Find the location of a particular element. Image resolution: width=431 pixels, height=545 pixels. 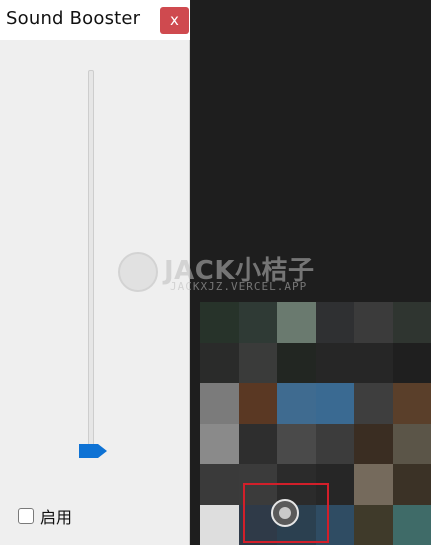

enable-checkbox-row: 启用 is located at coordinates (45, 516).